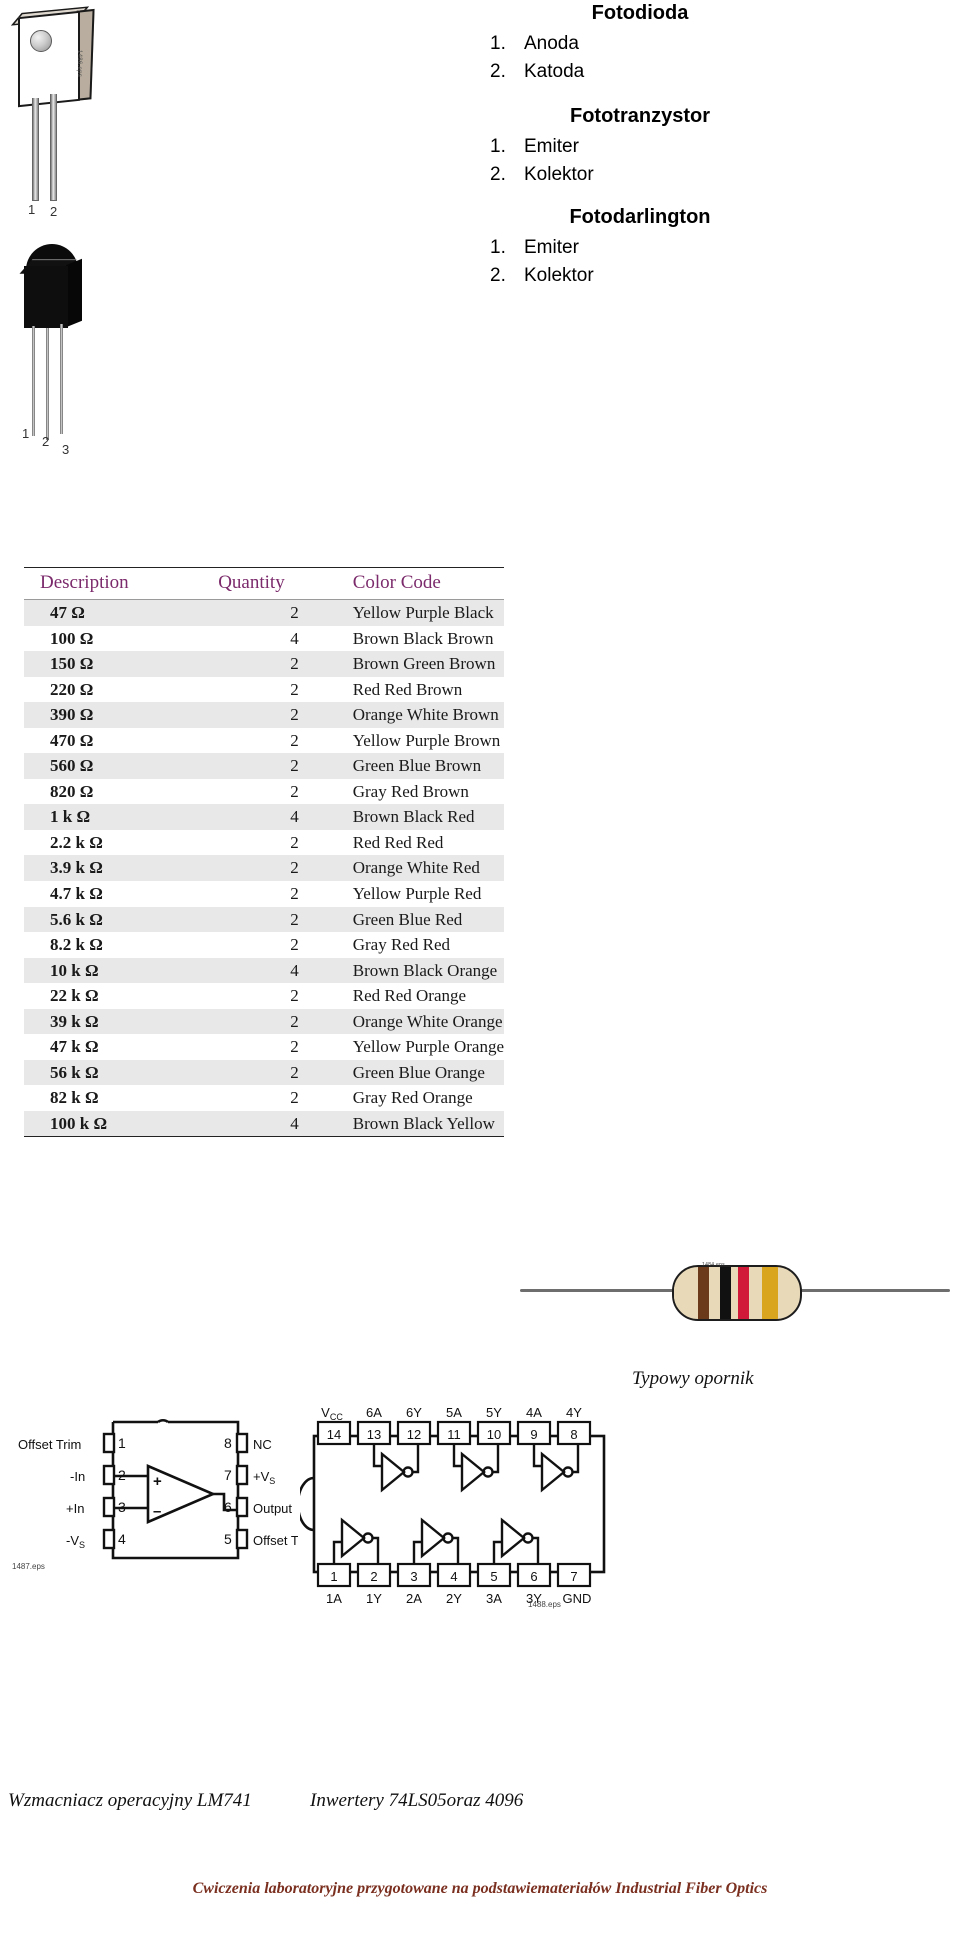 This screenshot has height=1941, width=960. I want to click on hex-pinnum-4: 4, so click(453, 1576).